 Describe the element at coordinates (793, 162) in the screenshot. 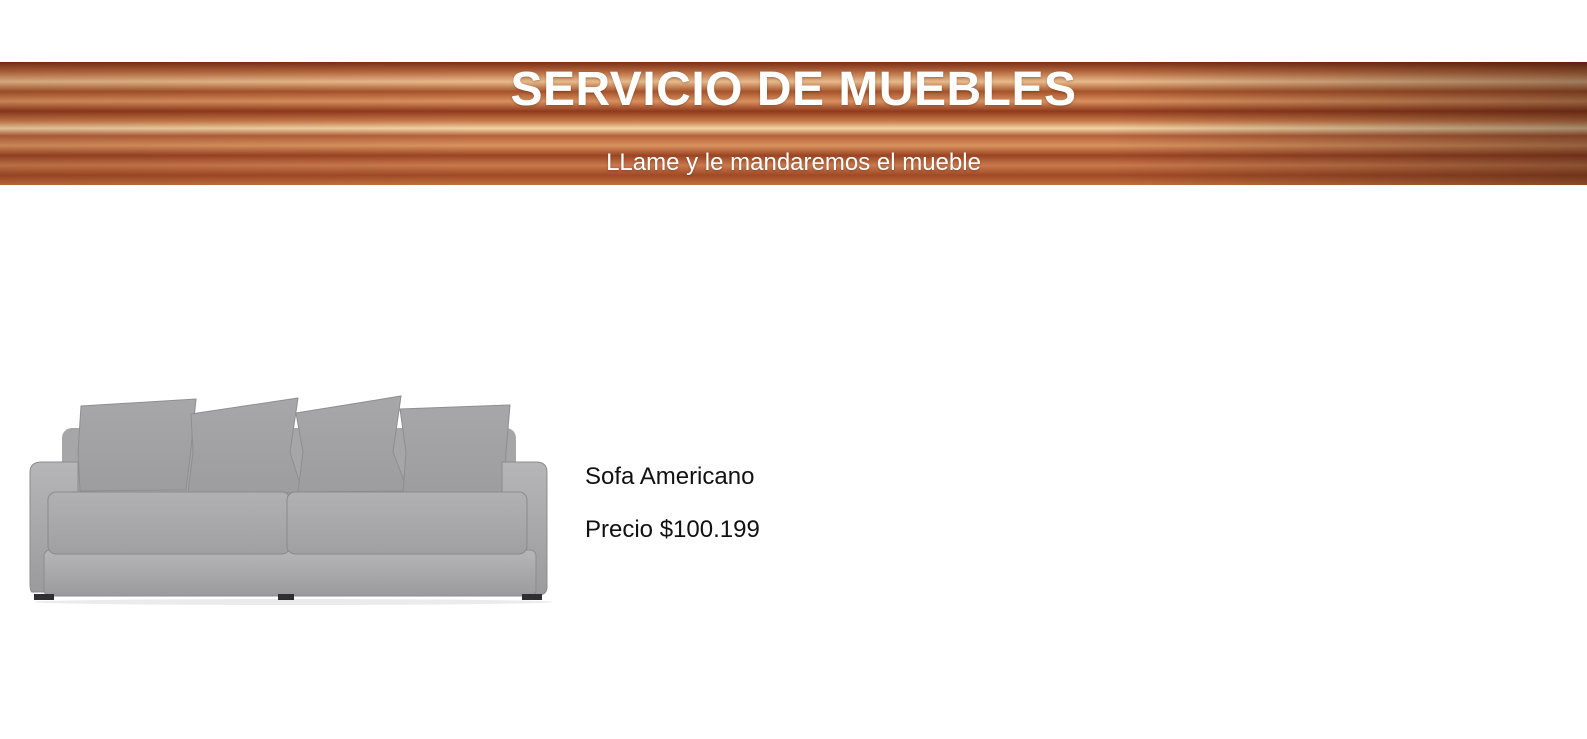

I see `page-subtitle: LLame y le mandaremos el mueble` at that location.